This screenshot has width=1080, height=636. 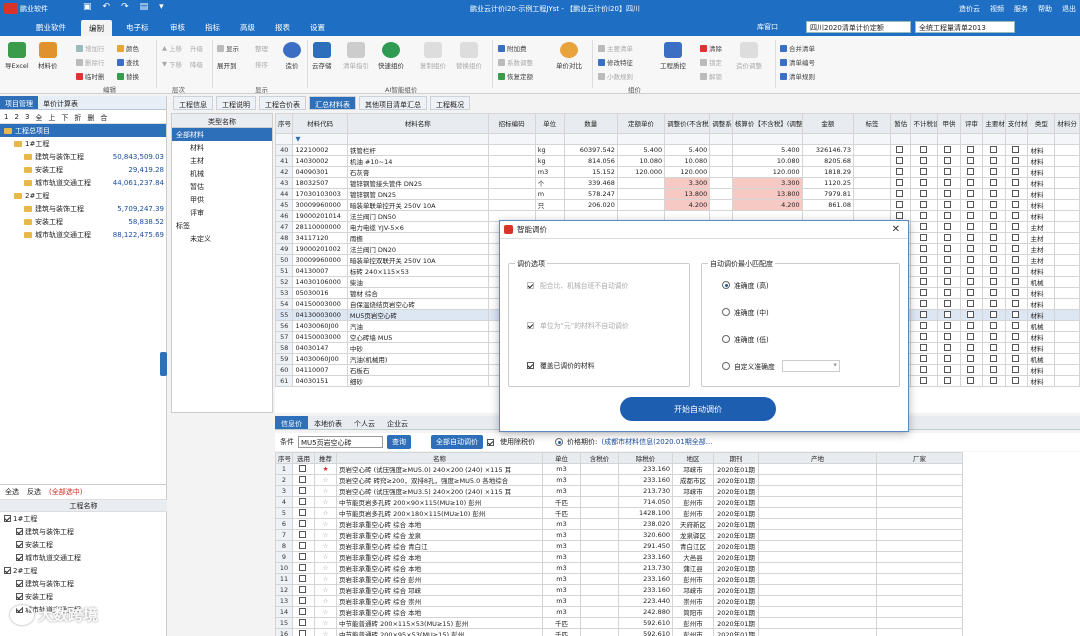 I want to click on menu-ebid: 电子标, so click(x=137, y=27).